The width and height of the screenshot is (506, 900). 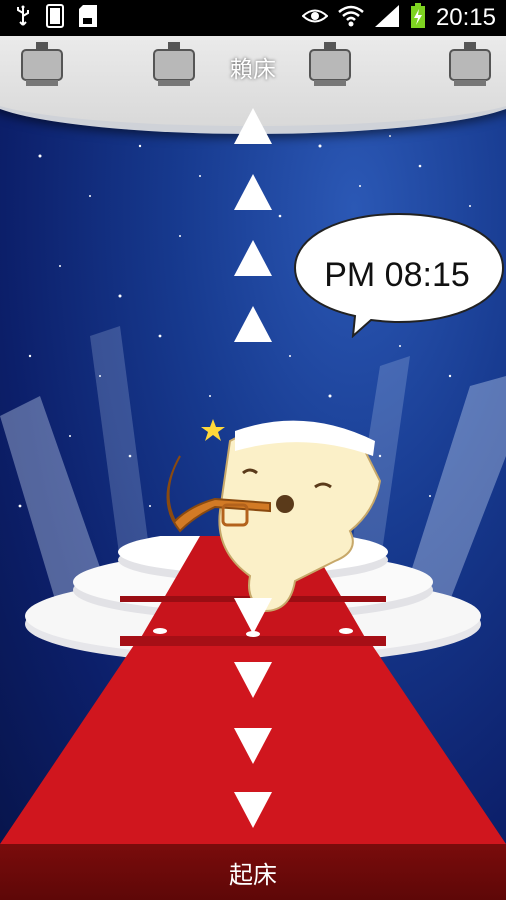 What do you see at coordinates (418, 18) in the screenshot?
I see `battery-charging-icon` at bounding box center [418, 18].